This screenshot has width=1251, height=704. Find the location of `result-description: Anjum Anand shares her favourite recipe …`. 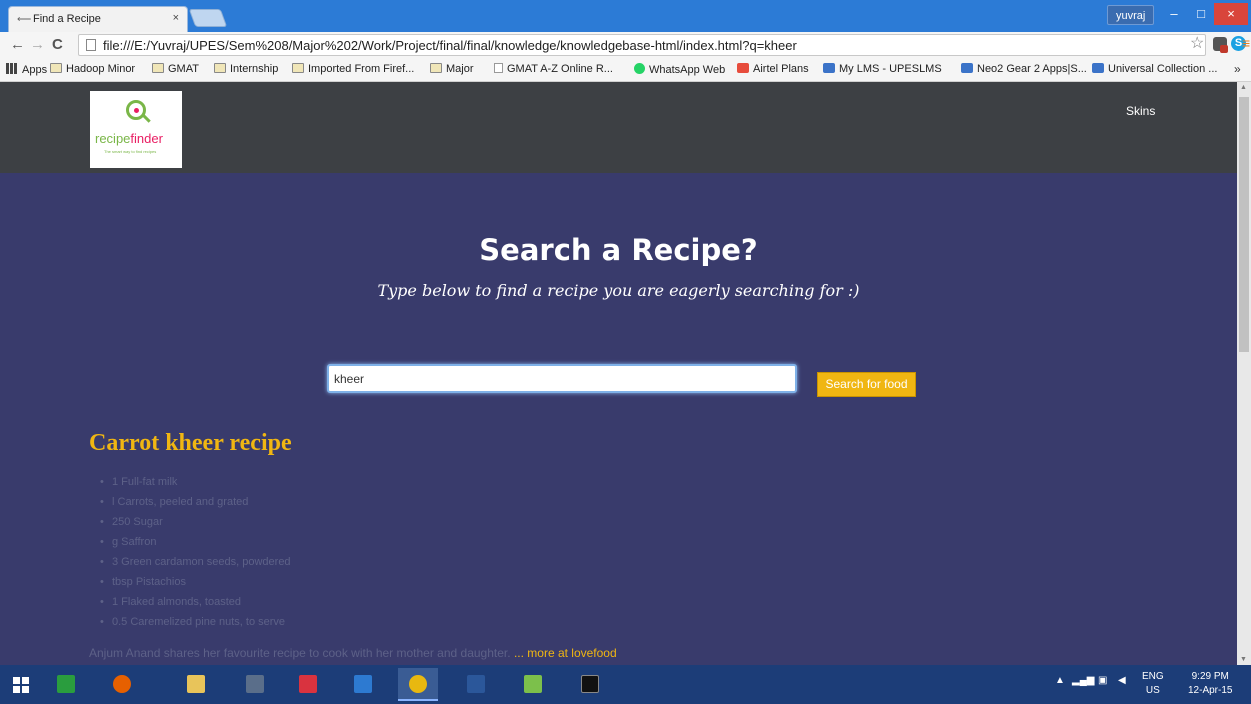

result-description: Anjum Anand shares her favourite recipe … is located at coordinates (353, 653).